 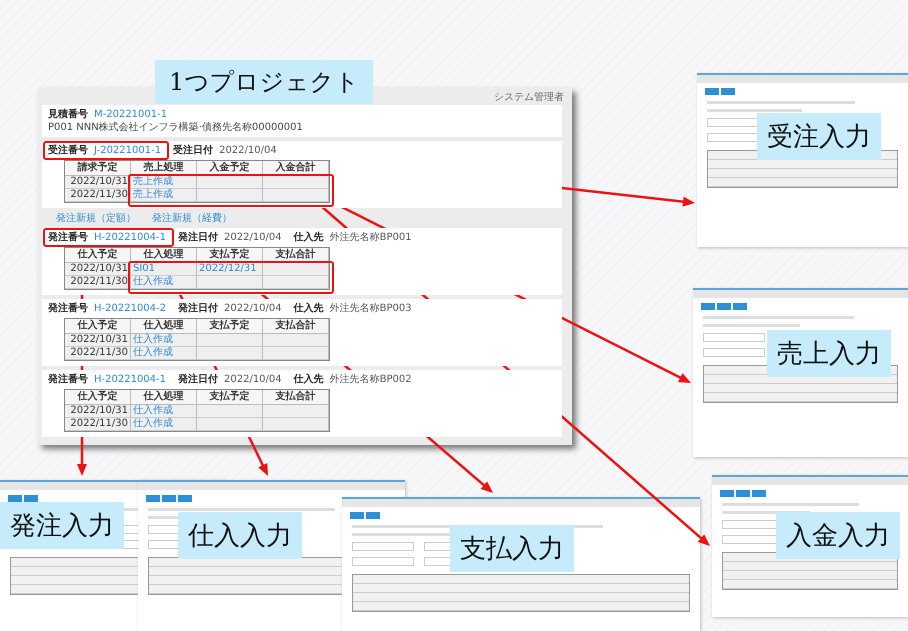 I want to click on number-link: M-20221001-1, so click(x=131, y=114).